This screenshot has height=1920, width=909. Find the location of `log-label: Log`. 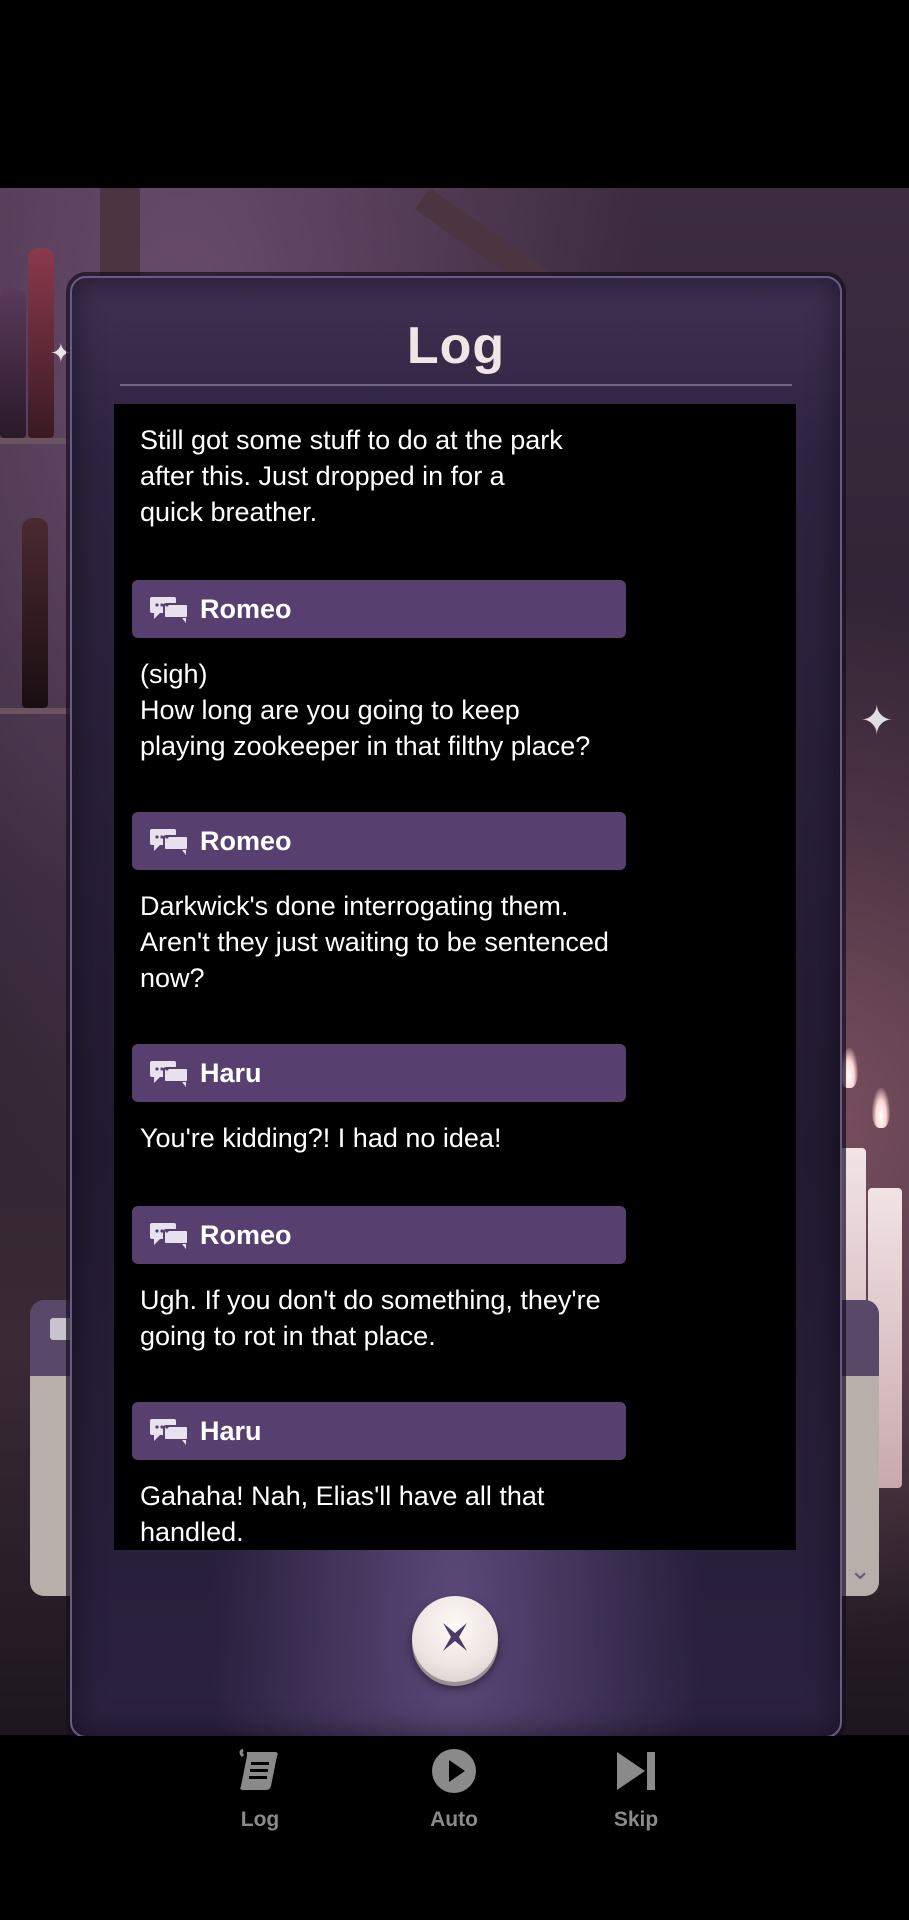

log-label: Log is located at coordinates (260, 1819).